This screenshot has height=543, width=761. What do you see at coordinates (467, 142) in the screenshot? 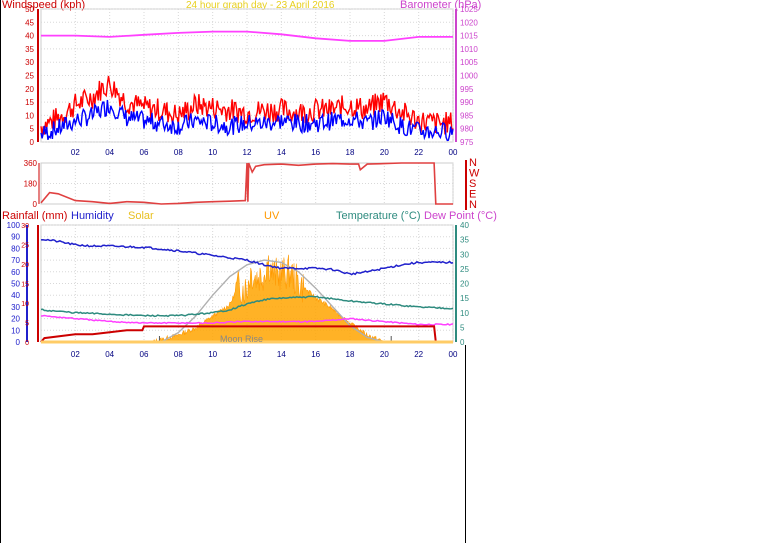
I see `baro-y-tick-label: 975` at bounding box center [467, 142].